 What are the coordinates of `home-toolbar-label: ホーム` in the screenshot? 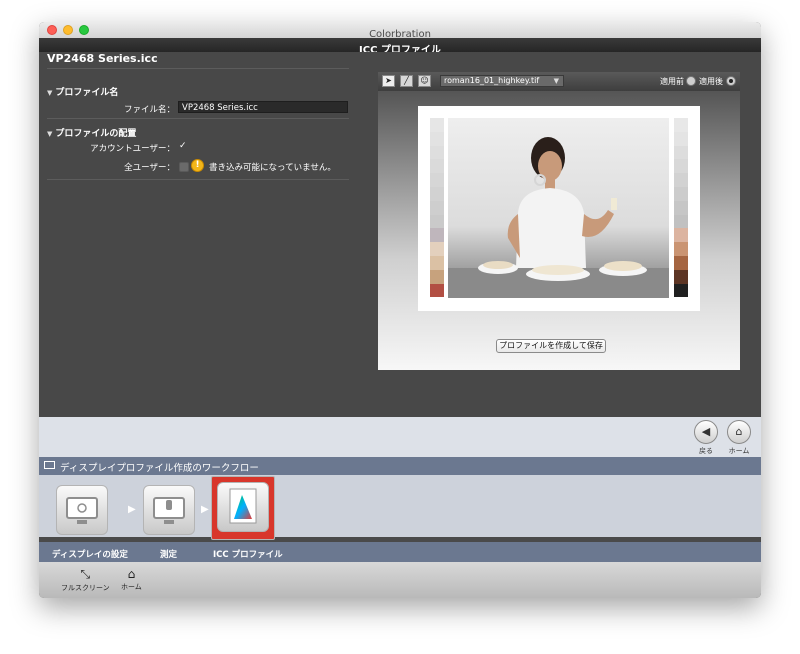 It's located at (131, 587).